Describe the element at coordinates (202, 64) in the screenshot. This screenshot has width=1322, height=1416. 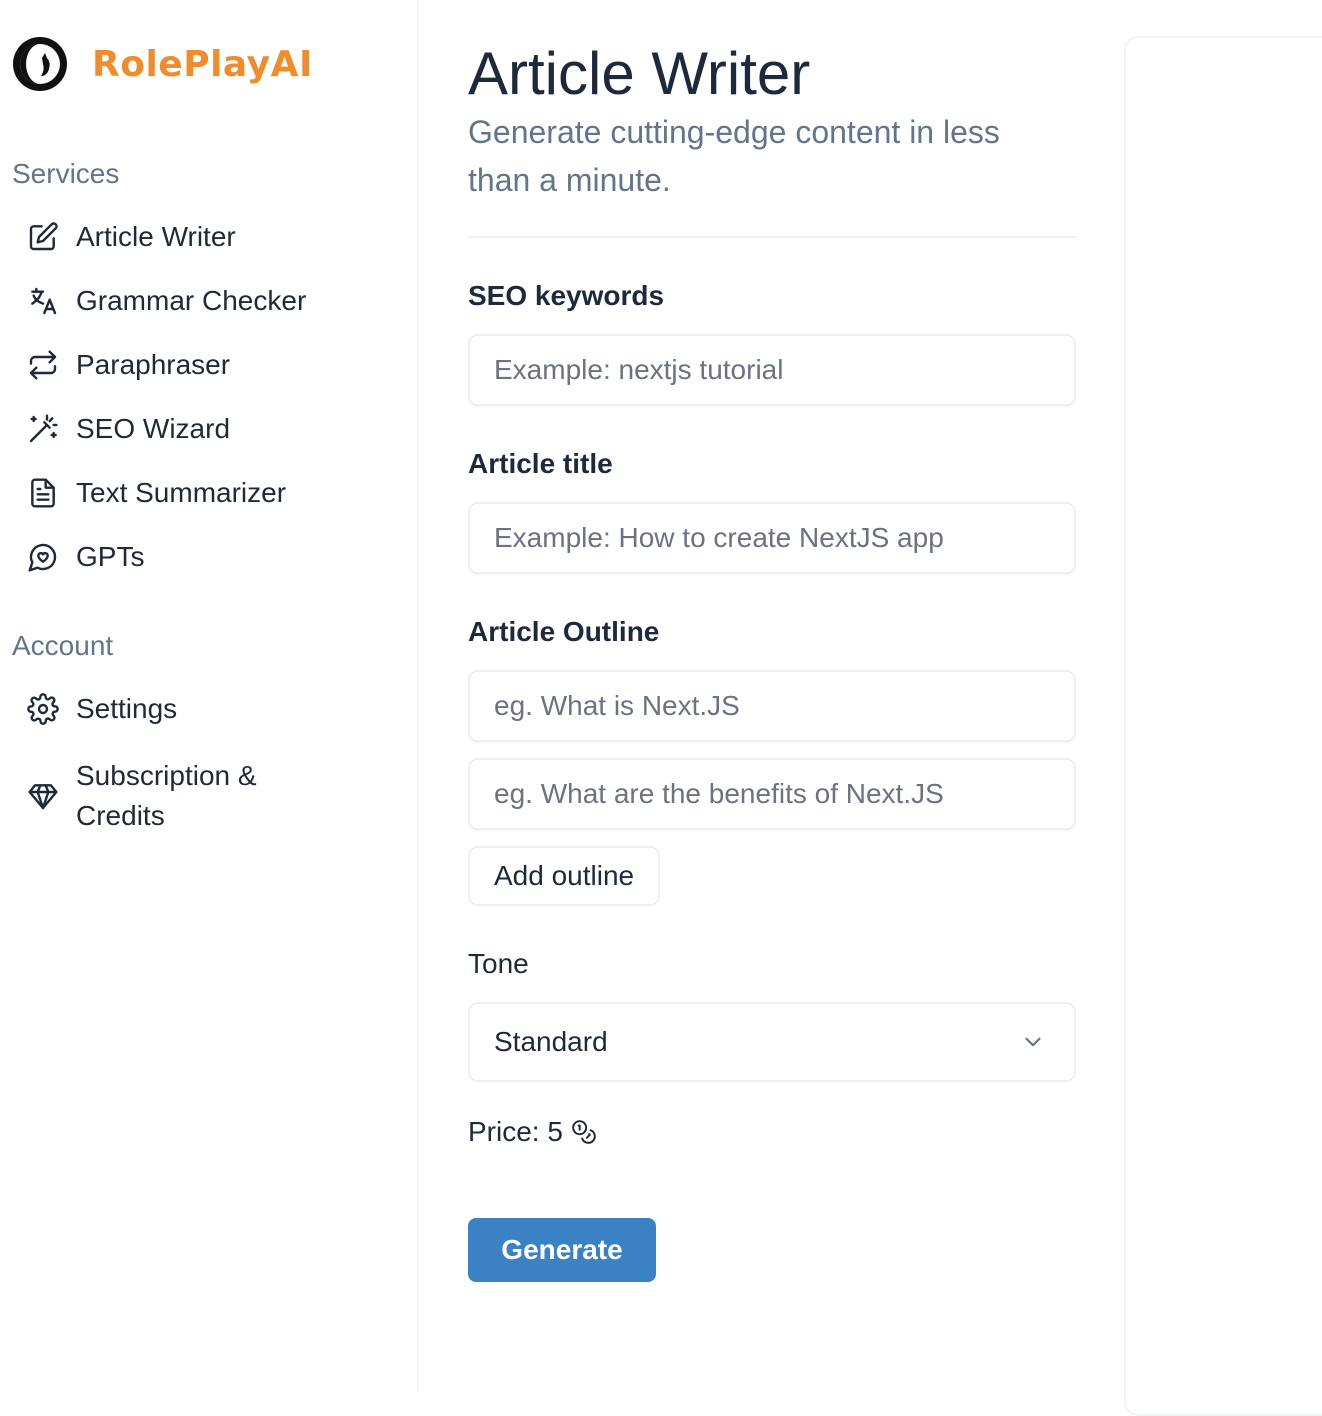
I see `brand-name: RolePlayAI` at that location.